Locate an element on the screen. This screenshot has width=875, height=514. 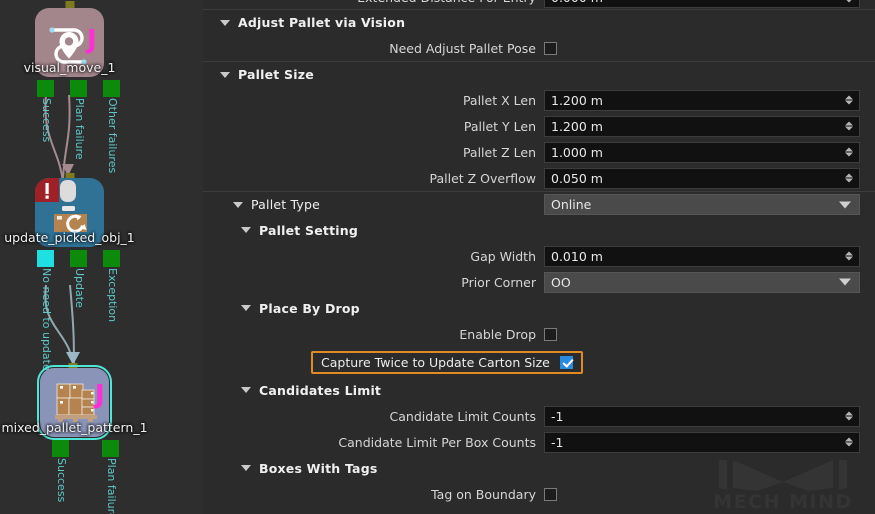
port-label: No need to update is located at coordinates (46, 319).